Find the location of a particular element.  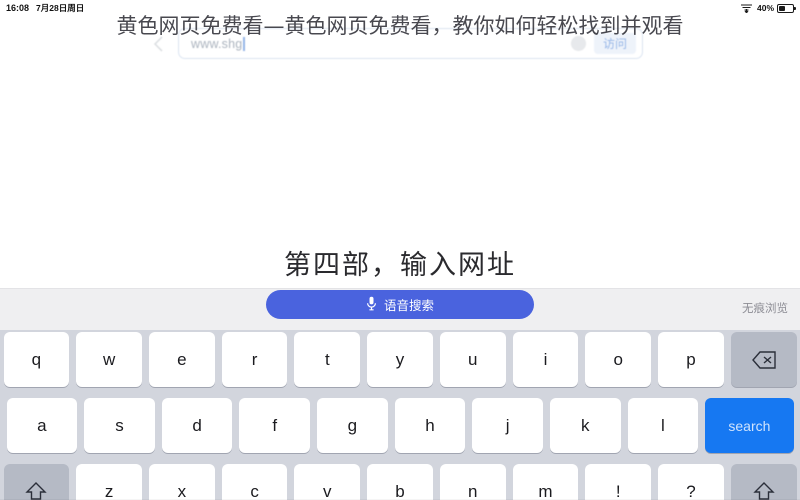

keyboard-row-1: qwertyuiop is located at coordinates (400, 361).